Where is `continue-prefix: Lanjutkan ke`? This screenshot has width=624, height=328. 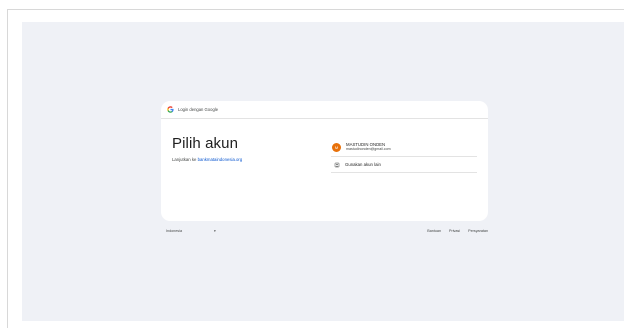 continue-prefix: Lanjutkan ke is located at coordinates (184, 159).